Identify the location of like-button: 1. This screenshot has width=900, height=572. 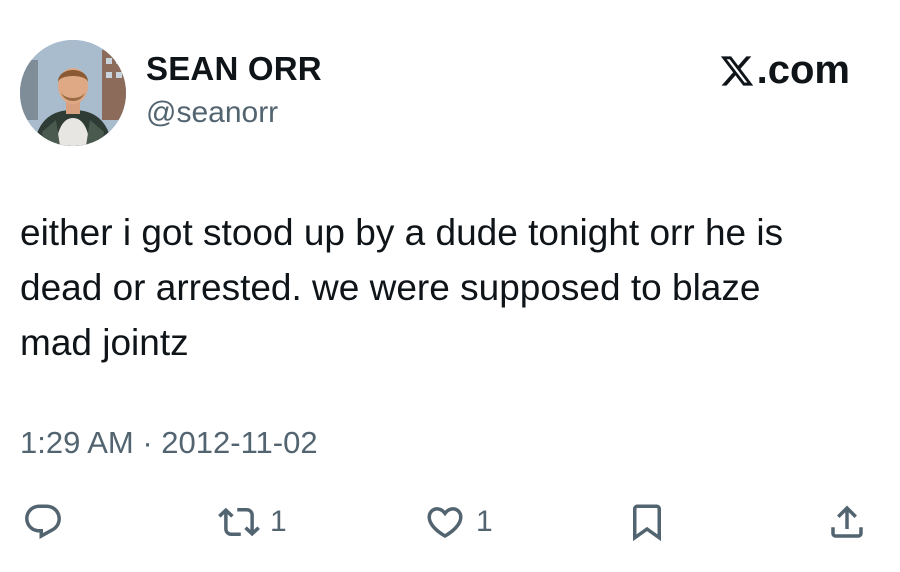
(458, 522).